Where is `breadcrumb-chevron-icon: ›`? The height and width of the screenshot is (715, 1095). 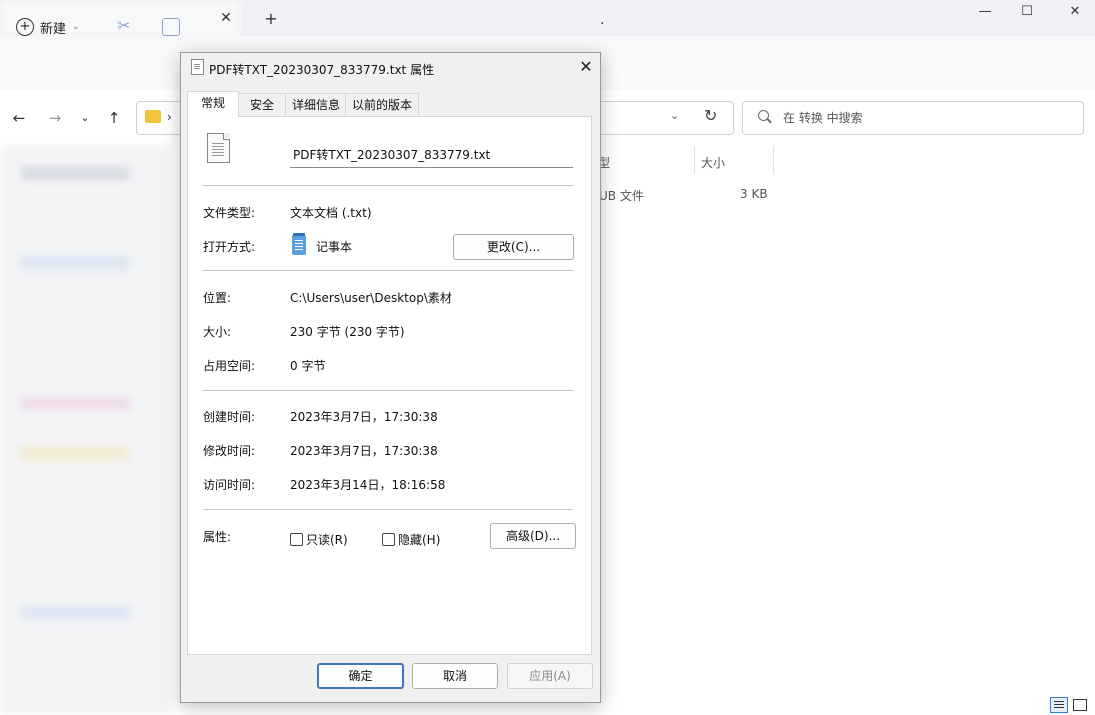 breadcrumb-chevron-icon: › is located at coordinates (169, 117).